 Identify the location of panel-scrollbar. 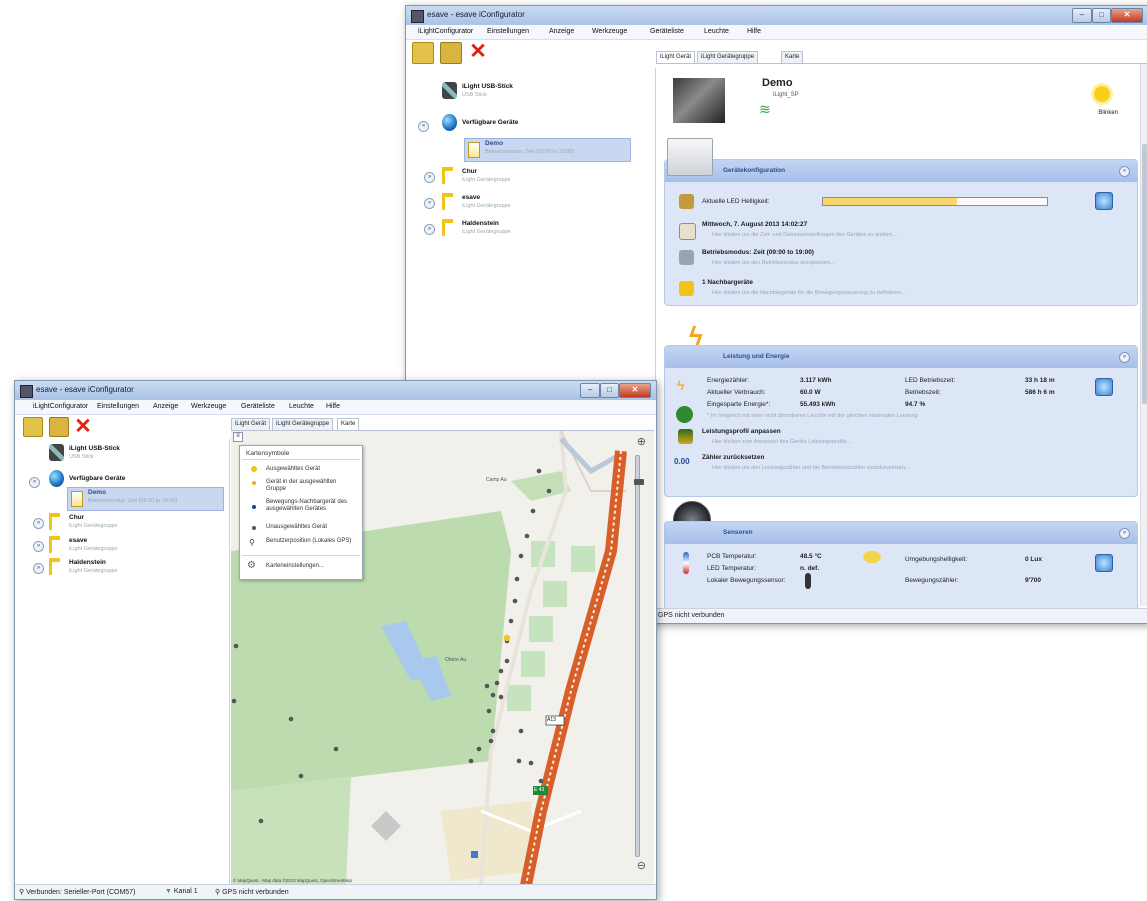
(1143, 335).